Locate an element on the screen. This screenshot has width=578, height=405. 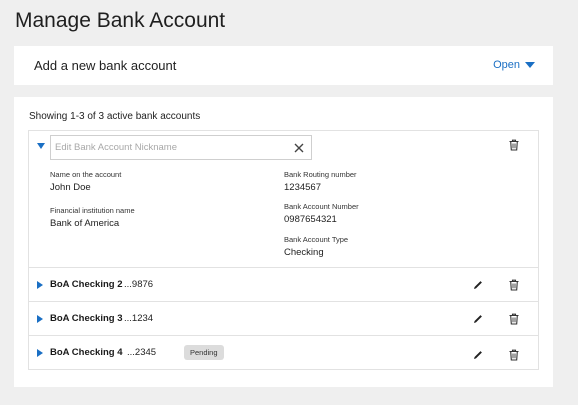
account-number-label: Bank Account Number is located at coordinates (321, 206).